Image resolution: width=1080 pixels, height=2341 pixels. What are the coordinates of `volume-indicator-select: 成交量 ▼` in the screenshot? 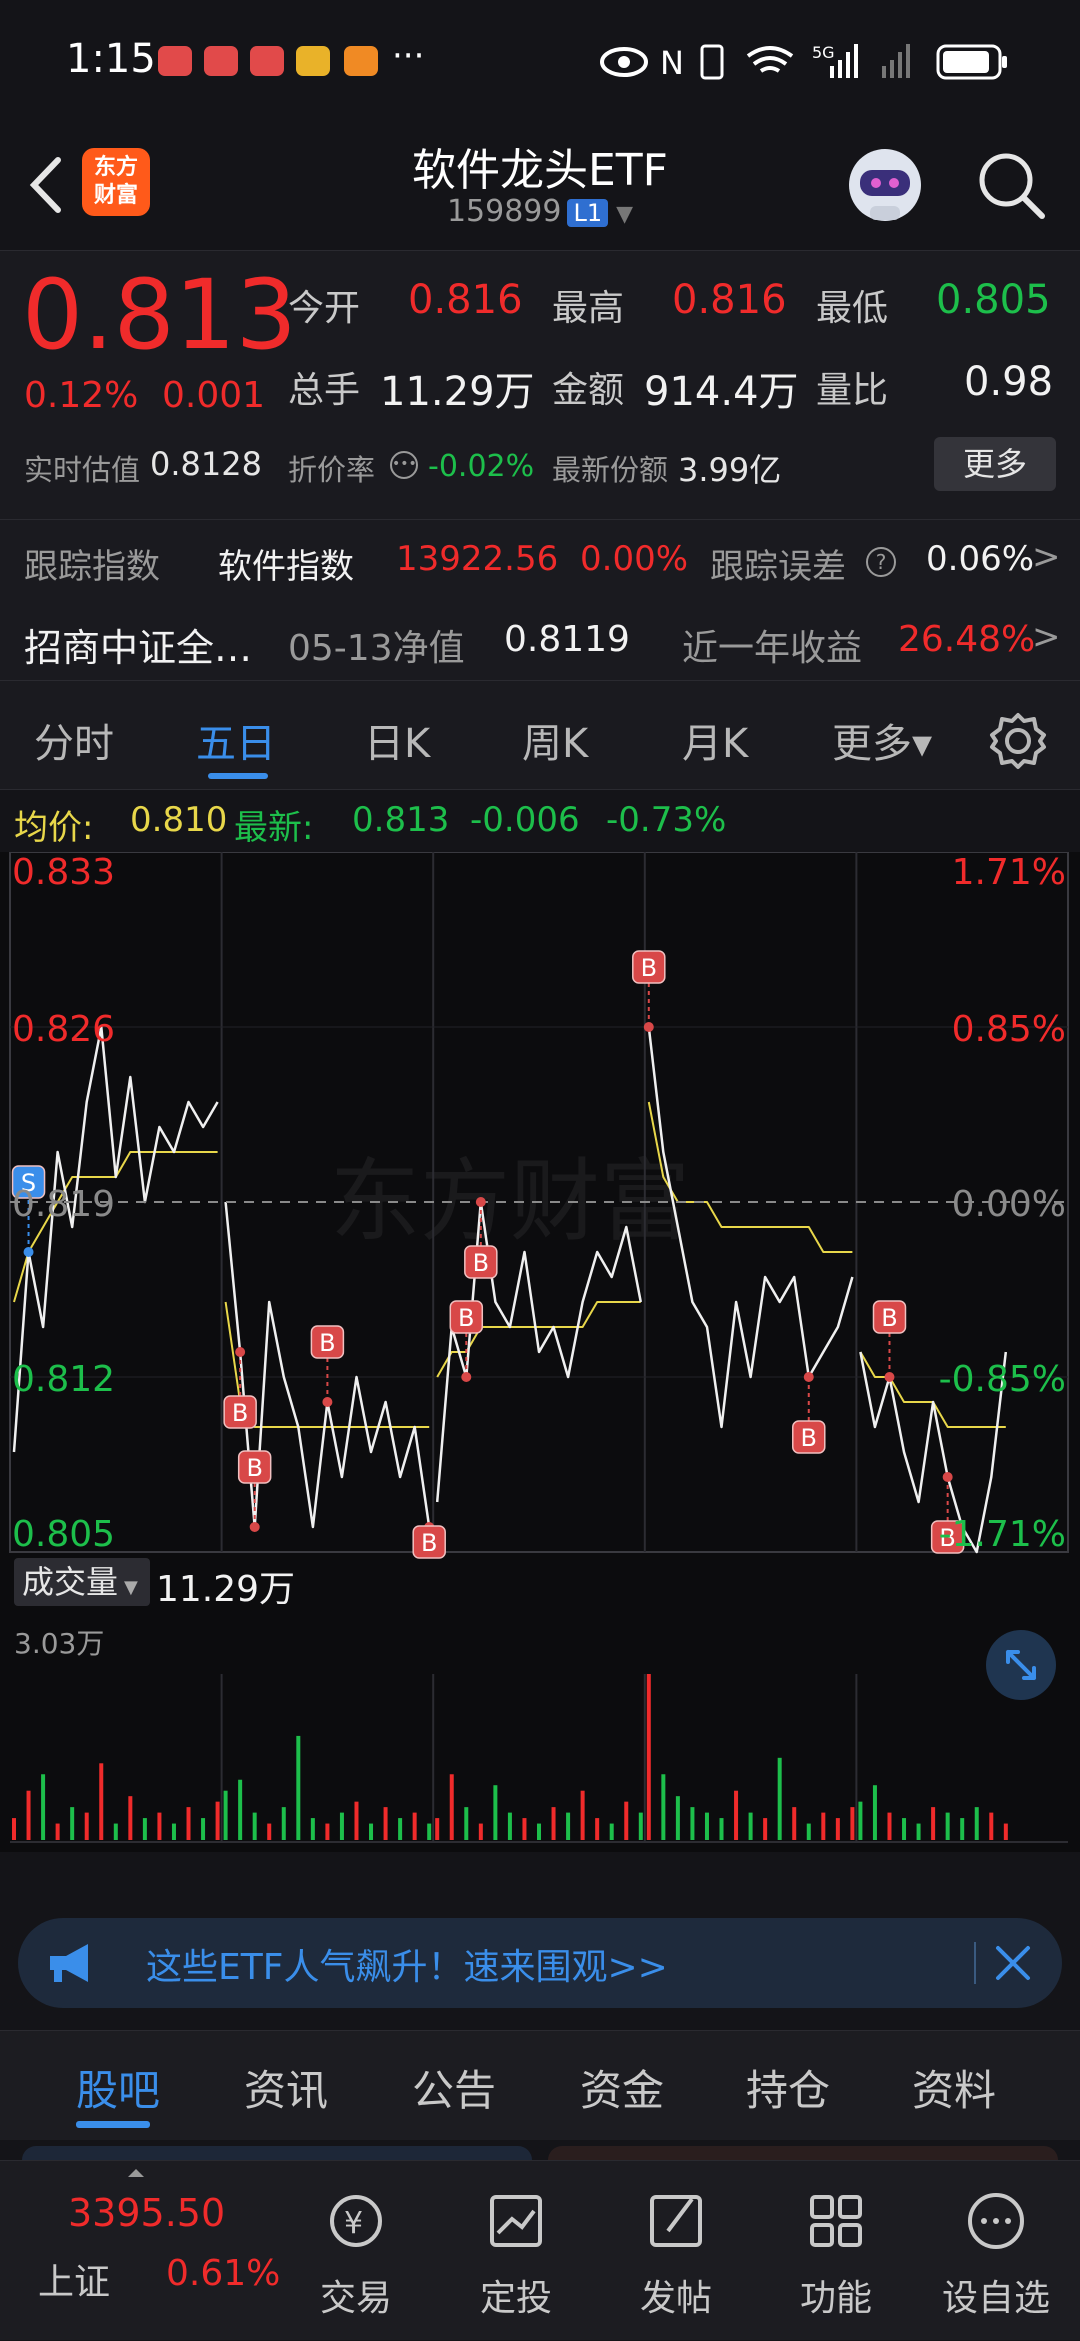 It's located at (82, 1582).